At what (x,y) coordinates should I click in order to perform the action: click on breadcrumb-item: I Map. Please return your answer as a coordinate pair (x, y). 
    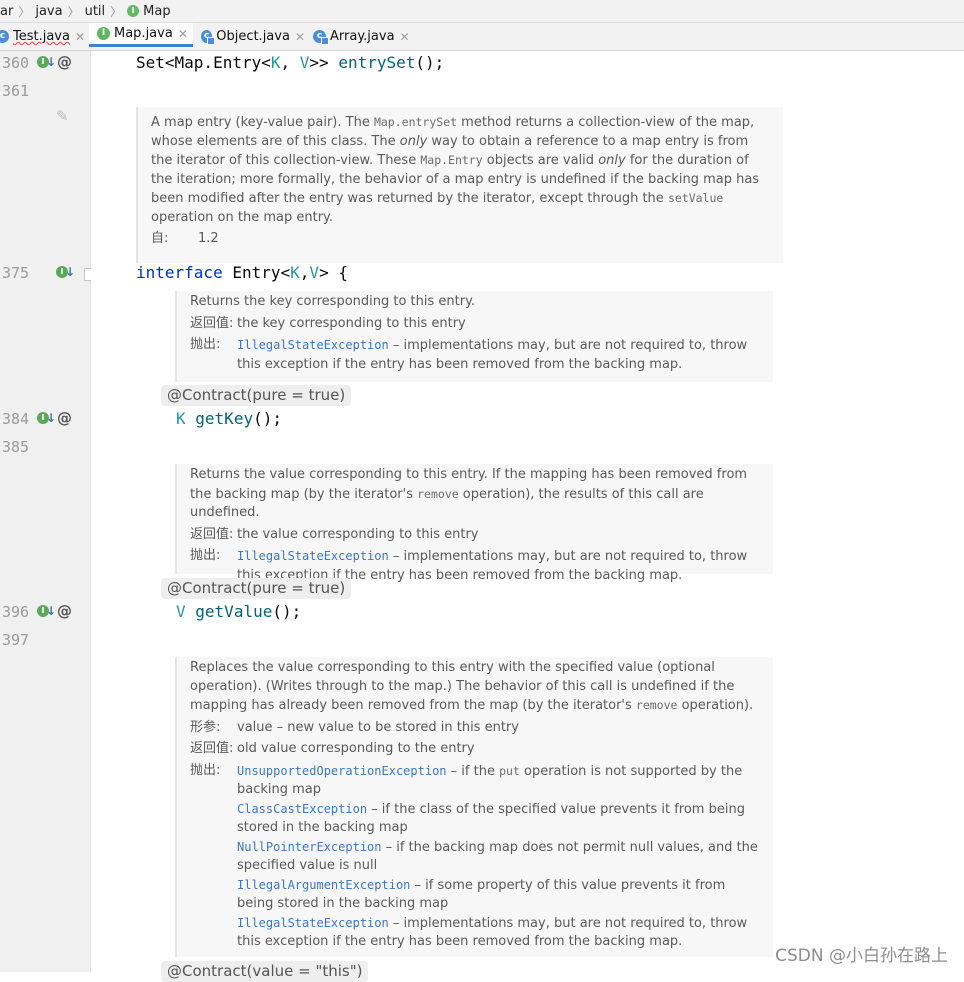
    Looking at the image, I should click on (149, 11).